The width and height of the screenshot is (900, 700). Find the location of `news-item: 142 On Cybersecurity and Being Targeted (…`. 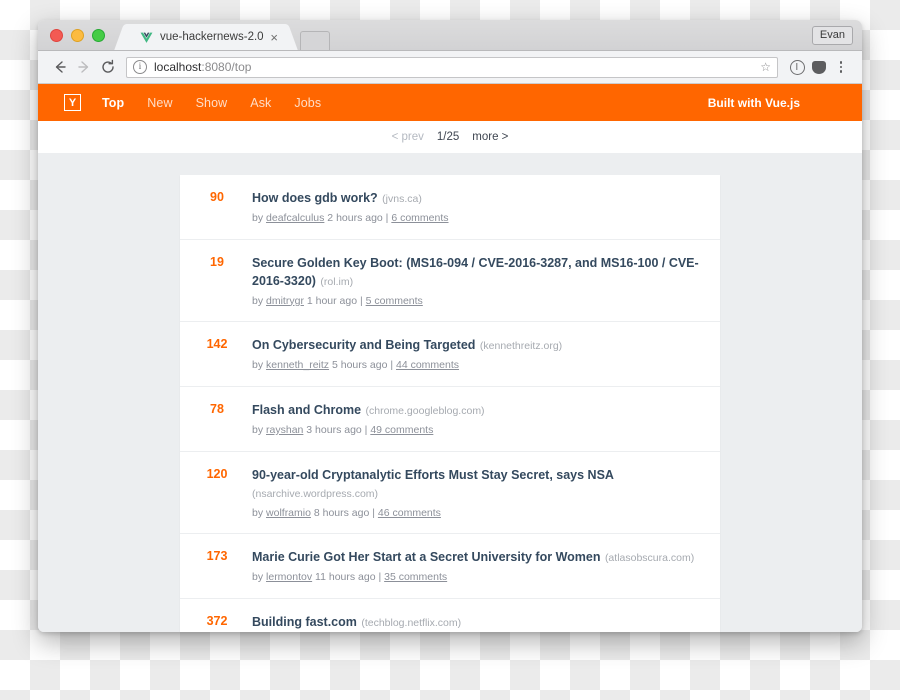

news-item: 142 On Cybersecurity and Being Targeted (… is located at coordinates (450, 354).